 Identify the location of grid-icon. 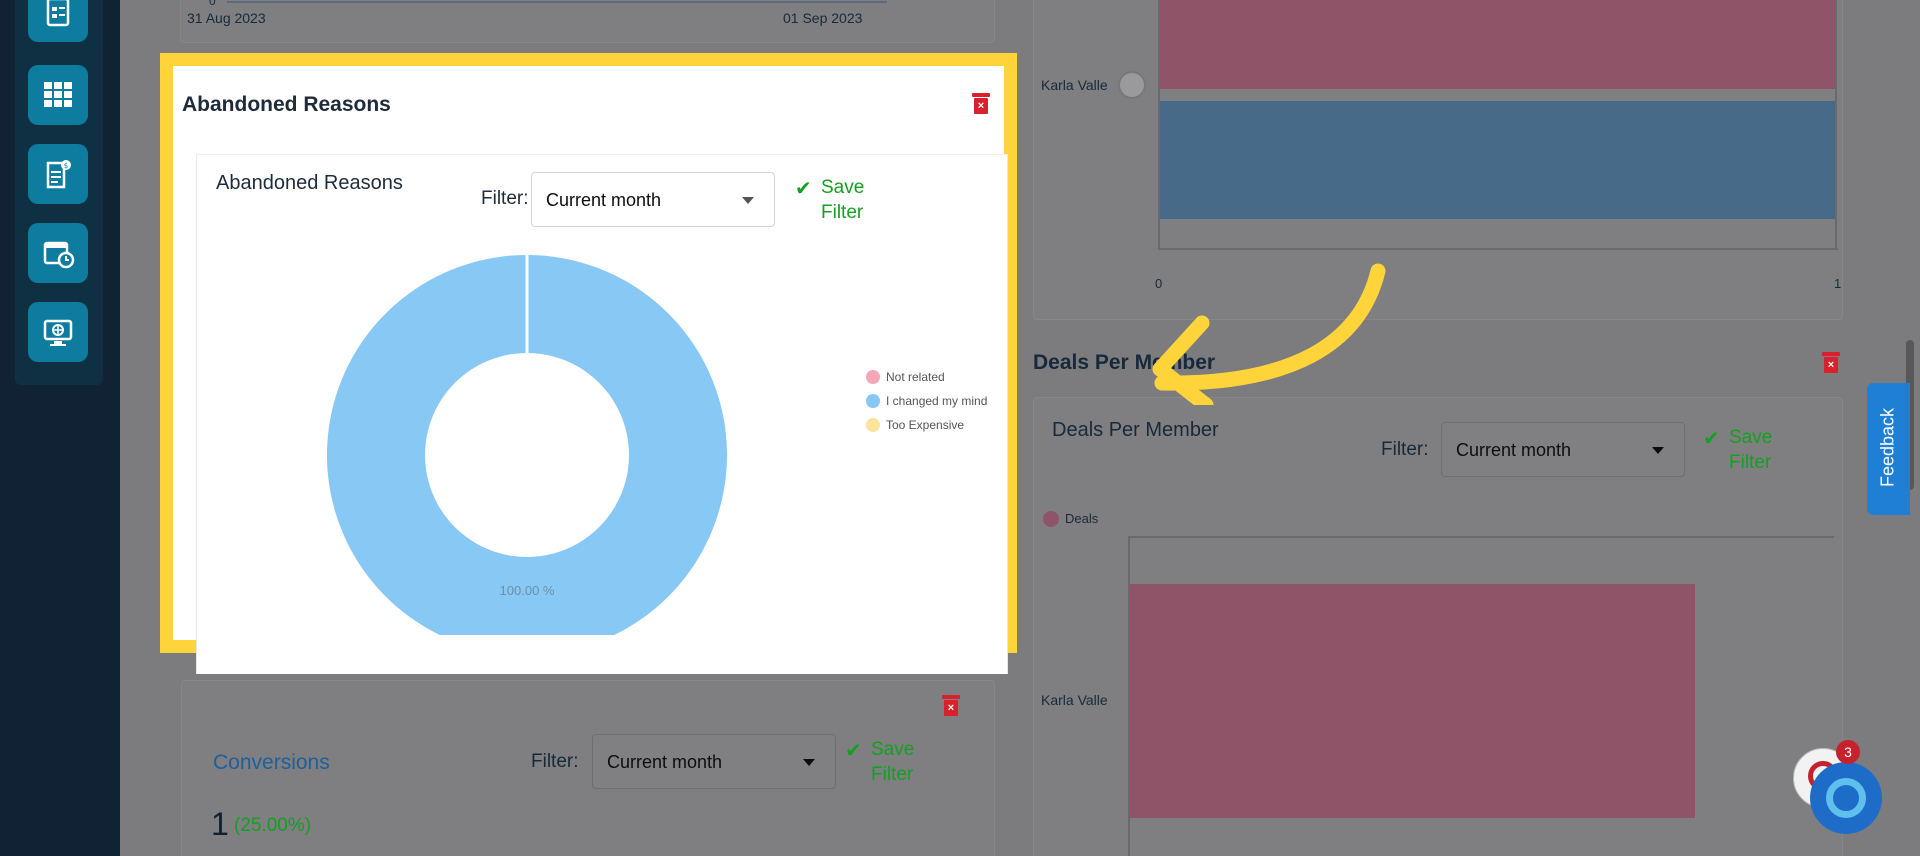
(58, 95).